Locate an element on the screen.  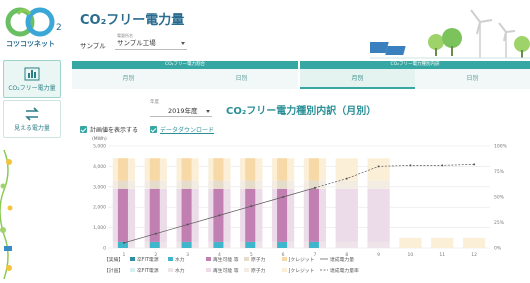
year-select: 2019年度 is located at coordinates (181, 111).